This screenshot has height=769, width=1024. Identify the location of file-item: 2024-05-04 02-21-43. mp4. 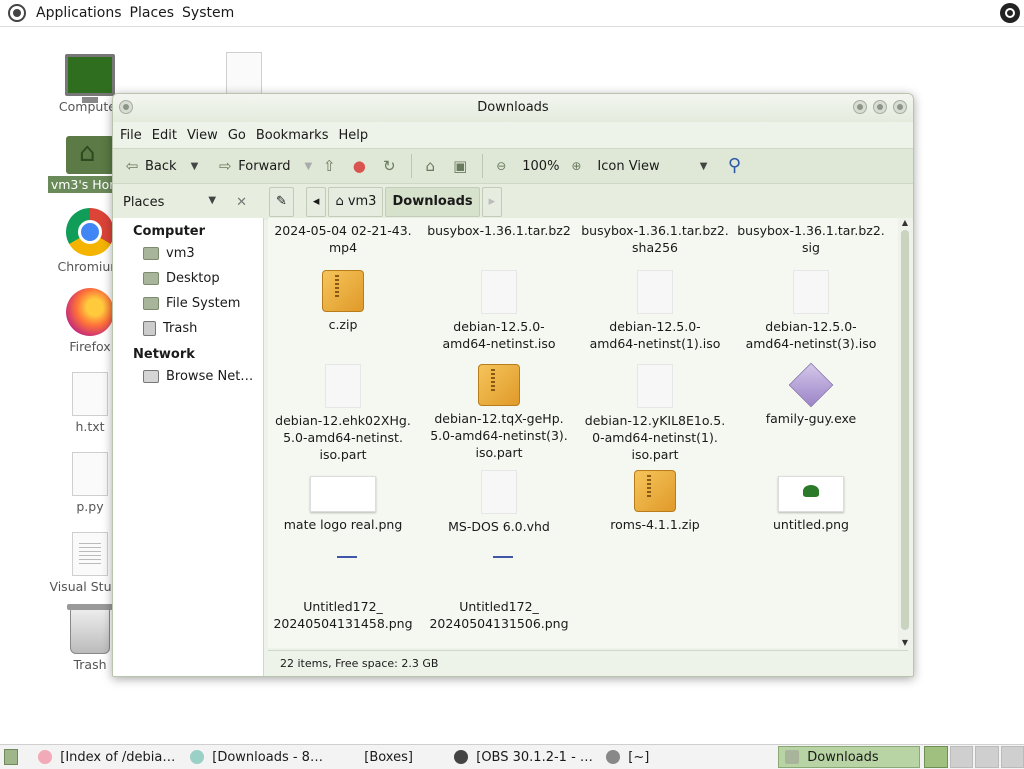
(343, 239).